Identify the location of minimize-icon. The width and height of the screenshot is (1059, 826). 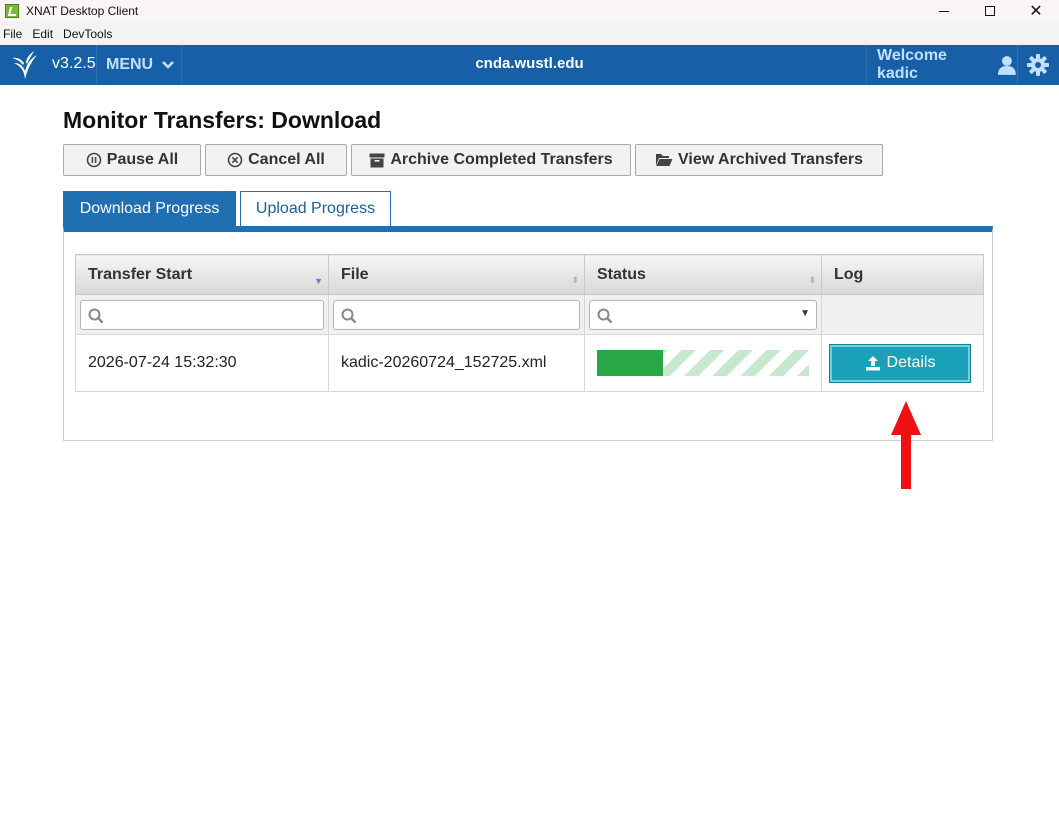
(944, 11).